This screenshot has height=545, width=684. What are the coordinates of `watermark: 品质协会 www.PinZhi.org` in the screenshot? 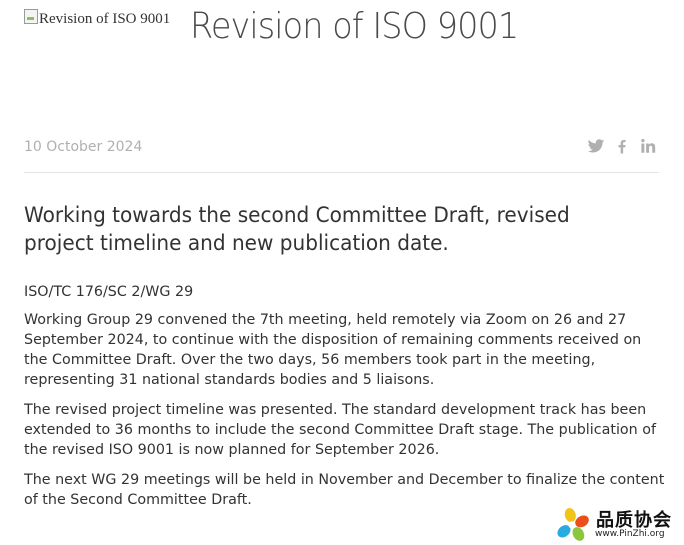 It's located at (619, 525).